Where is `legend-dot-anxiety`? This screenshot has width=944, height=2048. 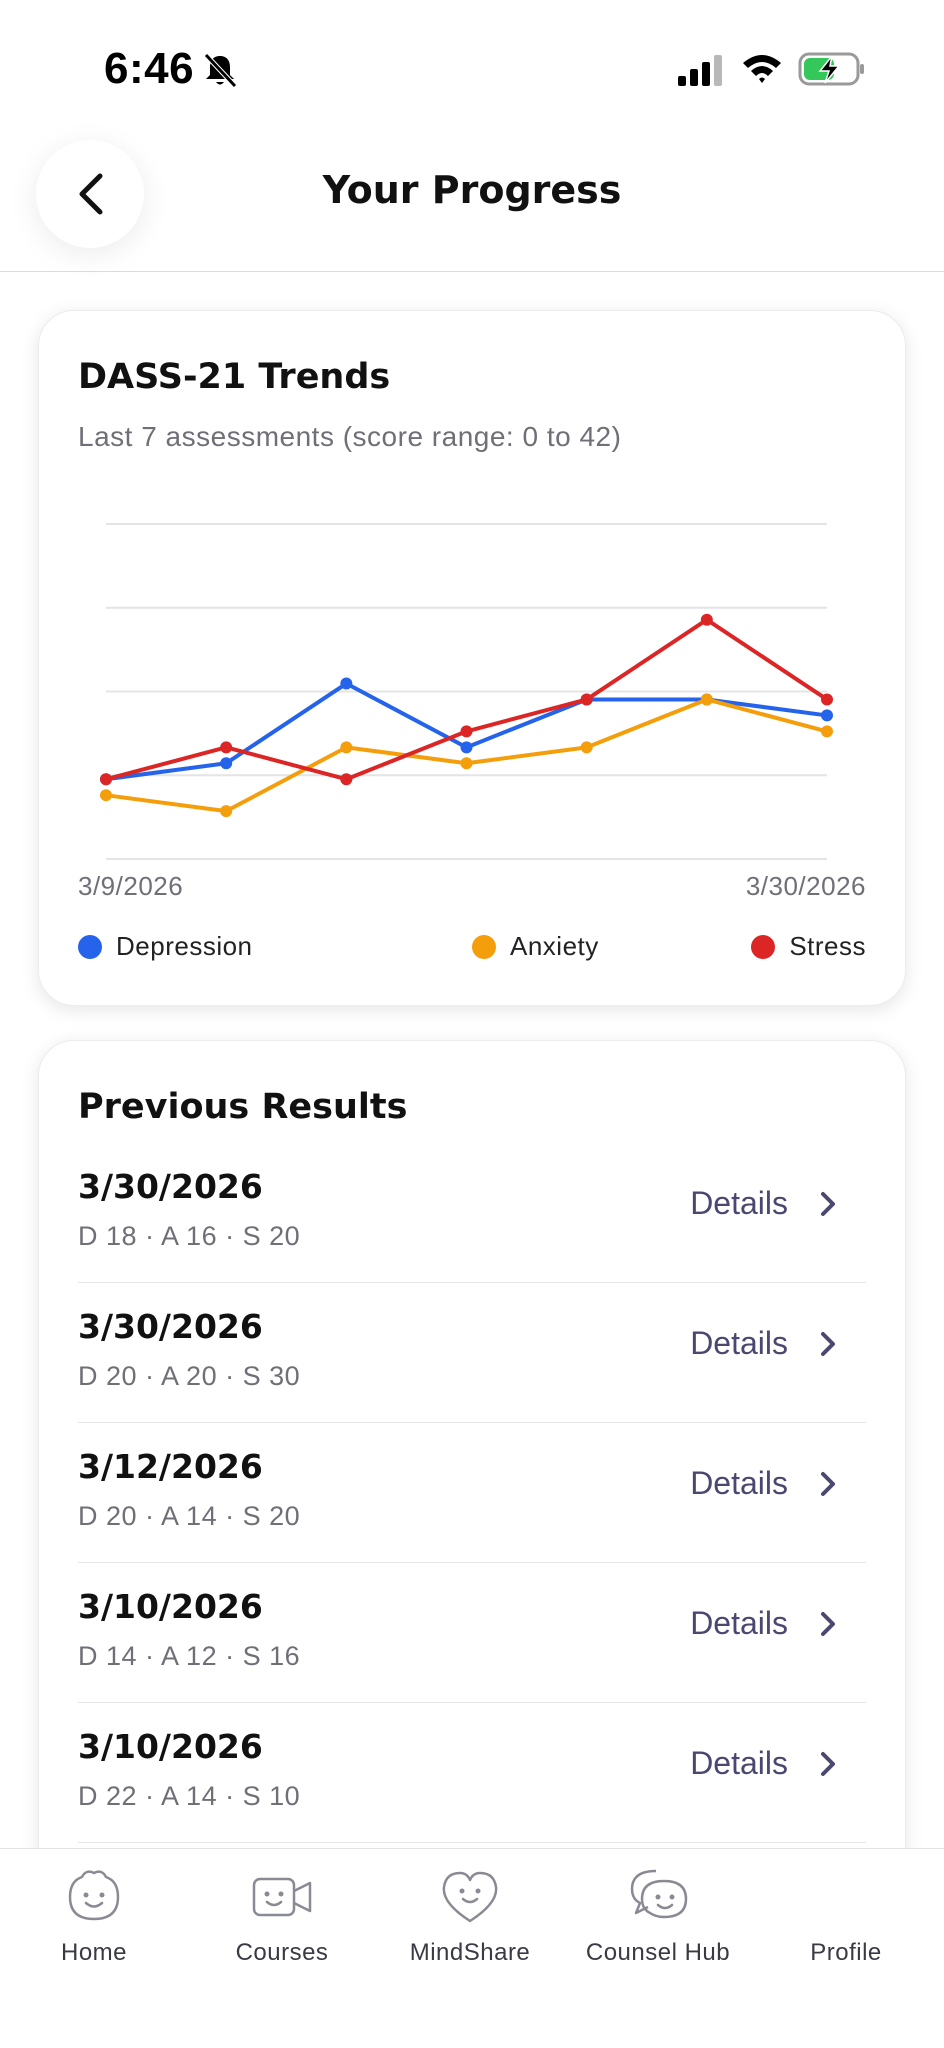 legend-dot-anxiety is located at coordinates (484, 946).